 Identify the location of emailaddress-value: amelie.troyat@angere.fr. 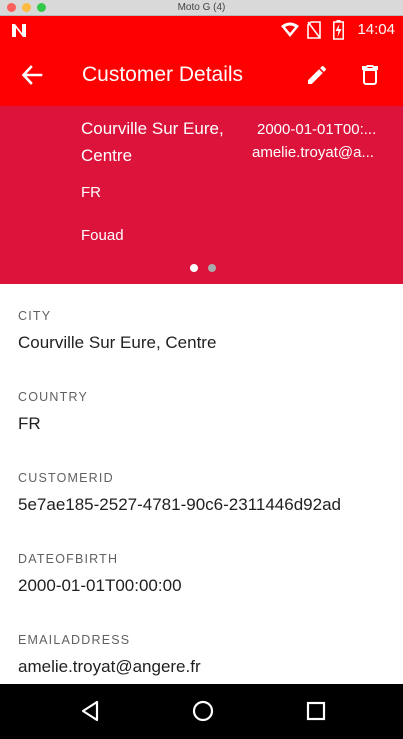
(109, 666).